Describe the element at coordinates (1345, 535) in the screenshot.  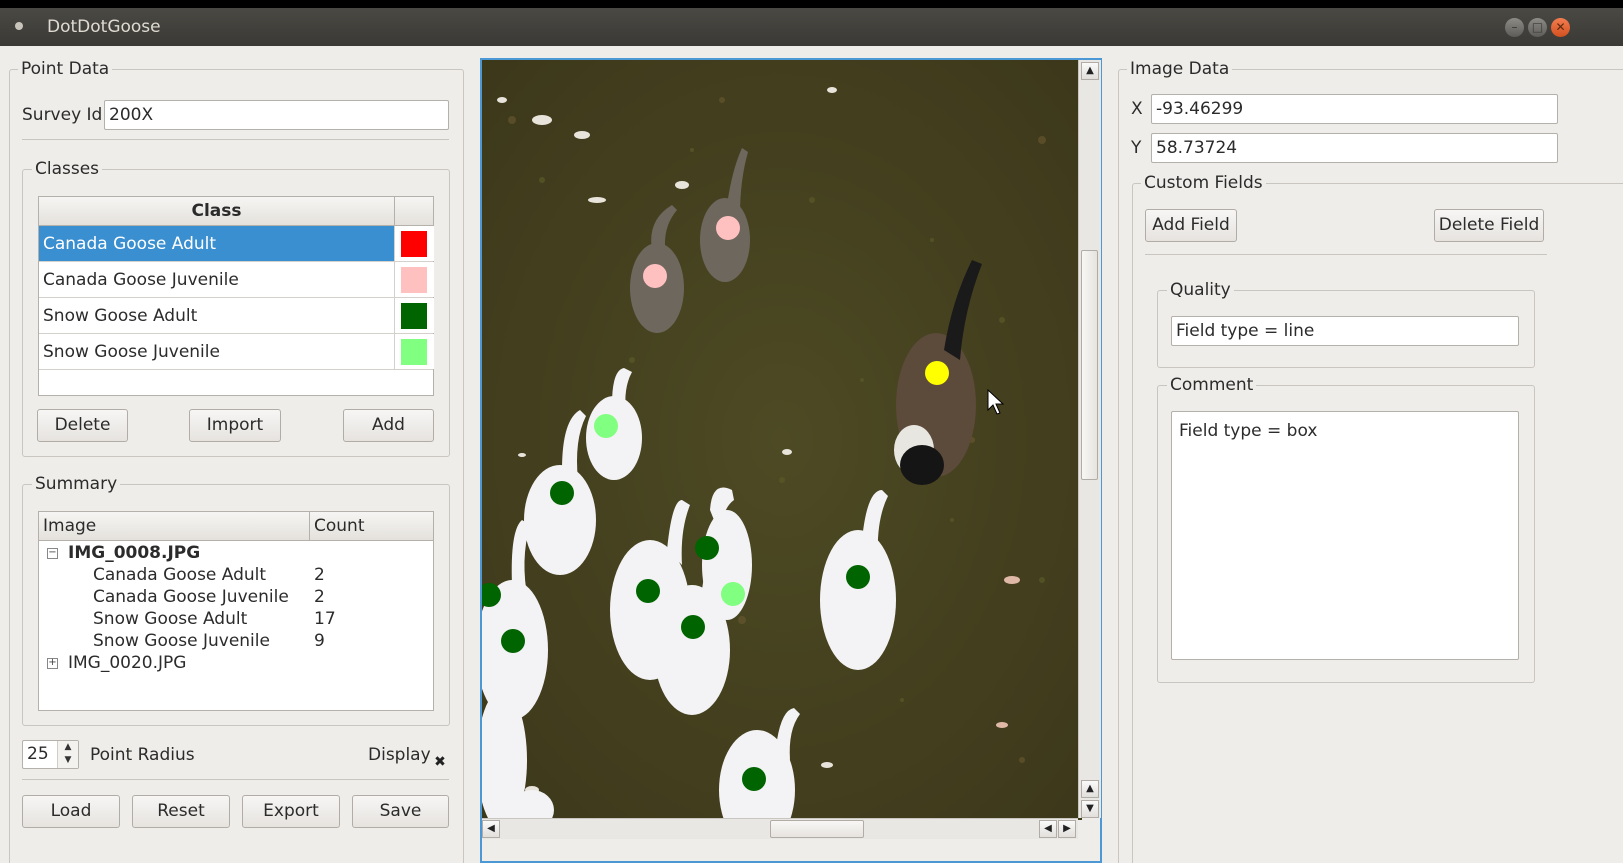
I see `comment-textbox: Field type = box` at that location.